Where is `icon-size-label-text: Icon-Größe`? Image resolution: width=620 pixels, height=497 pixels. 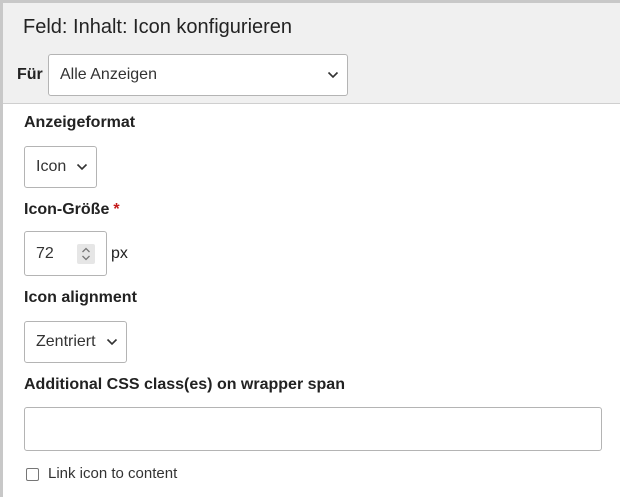 icon-size-label-text: Icon-Größe is located at coordinates (67, 209).